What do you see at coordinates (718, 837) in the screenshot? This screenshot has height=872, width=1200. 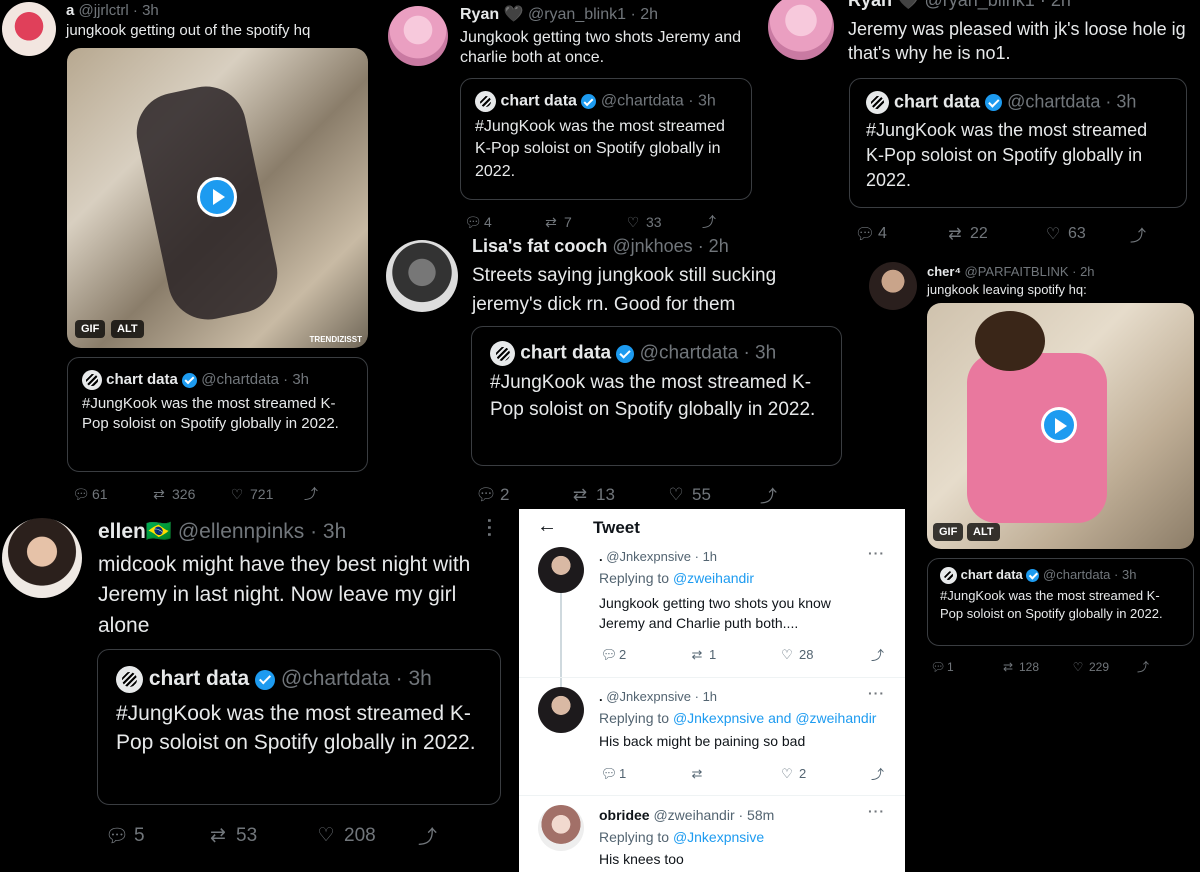 I see `replying-to-link: @Jnkexpnsive` at bounding box center [718, 837].